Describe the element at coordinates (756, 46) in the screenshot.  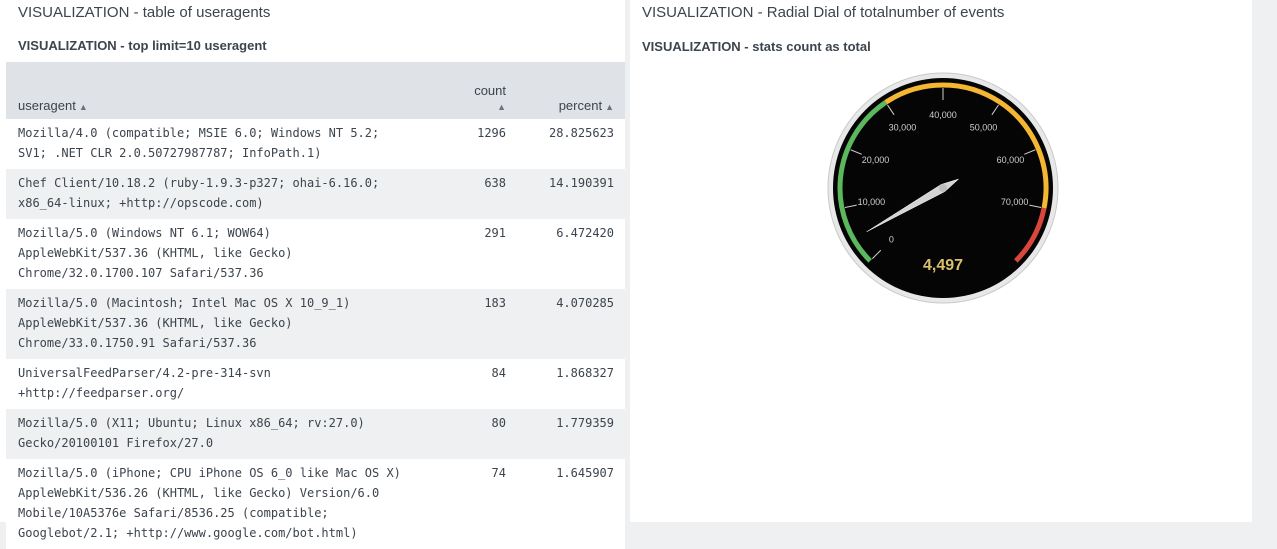
I see `visualization-title: VISUALIZATION - stats count as total` at that location.